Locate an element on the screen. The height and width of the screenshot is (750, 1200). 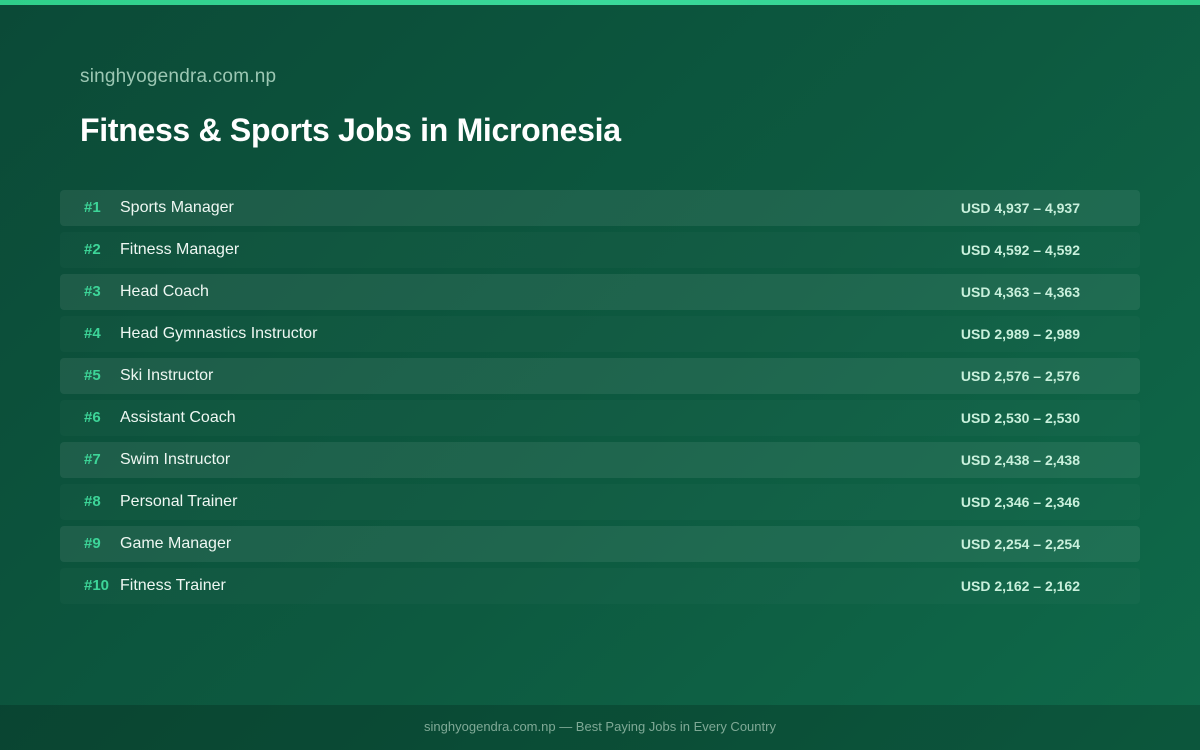
job-rank: #9 is located at coordinates (92, 543).